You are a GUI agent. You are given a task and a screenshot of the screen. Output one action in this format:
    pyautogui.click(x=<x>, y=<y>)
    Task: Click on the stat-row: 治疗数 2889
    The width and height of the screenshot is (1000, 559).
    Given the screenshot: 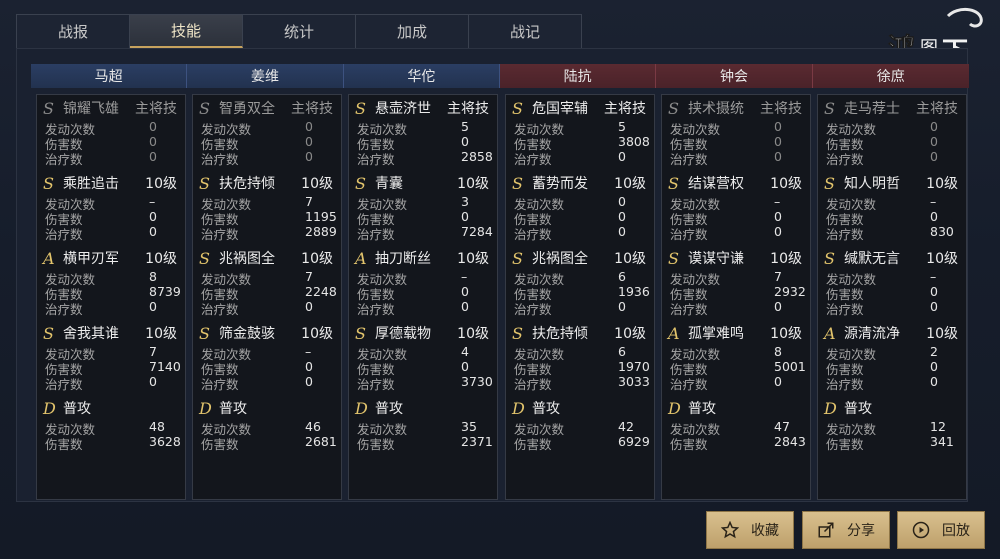 What is the action you would take?
    pyautogui.click(x=268, y=233)
    